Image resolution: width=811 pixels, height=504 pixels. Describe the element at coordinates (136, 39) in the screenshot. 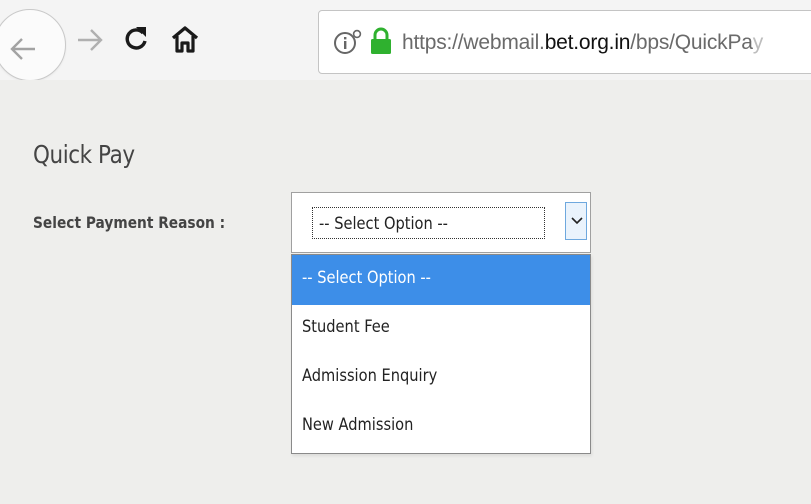

I see `reload-icon` at that location.